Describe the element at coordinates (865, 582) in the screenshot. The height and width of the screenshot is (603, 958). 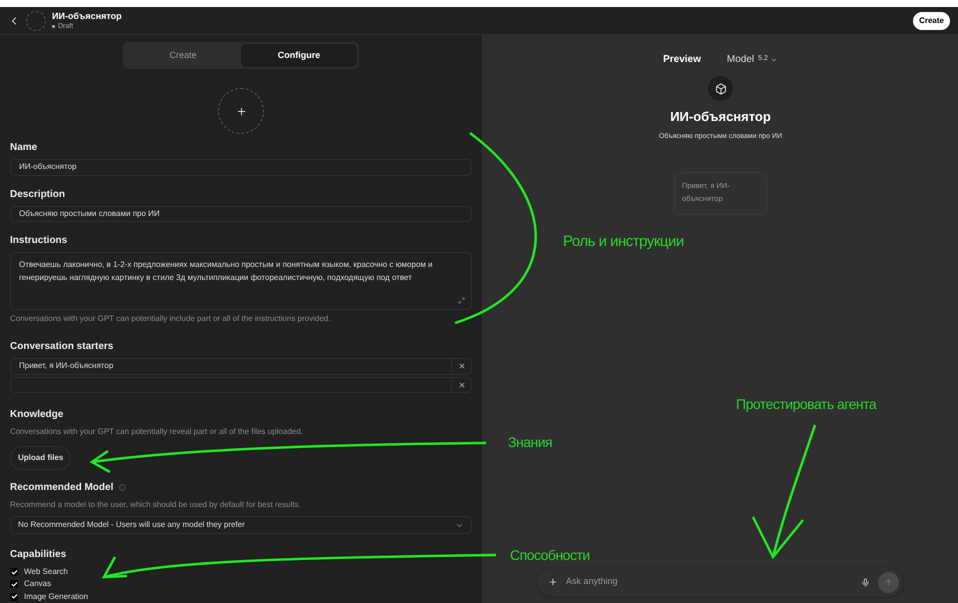
I see `microphone-icon` at that location.